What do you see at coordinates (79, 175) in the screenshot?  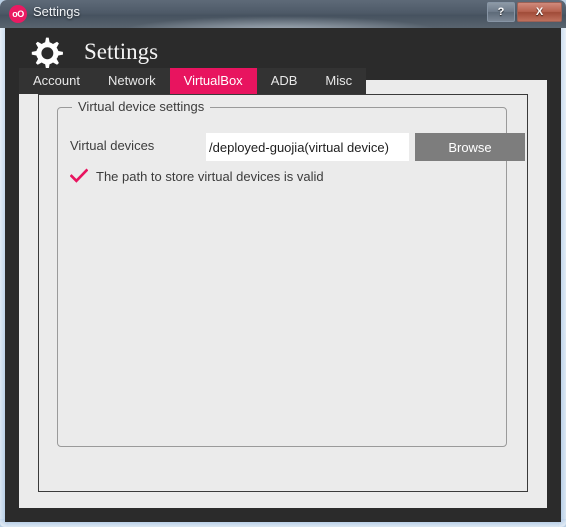 I see `check-icon` at bounding box center [79, 175].